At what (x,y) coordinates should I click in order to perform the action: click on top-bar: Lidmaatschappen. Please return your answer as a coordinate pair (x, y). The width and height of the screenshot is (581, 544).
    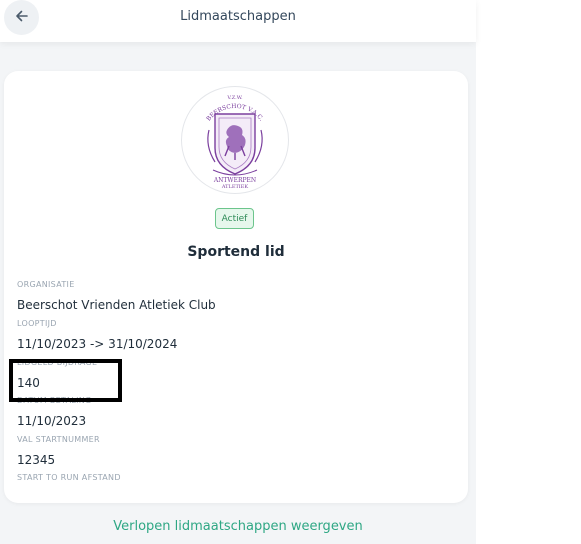
    Looking at the image, I should click on (238, 21).